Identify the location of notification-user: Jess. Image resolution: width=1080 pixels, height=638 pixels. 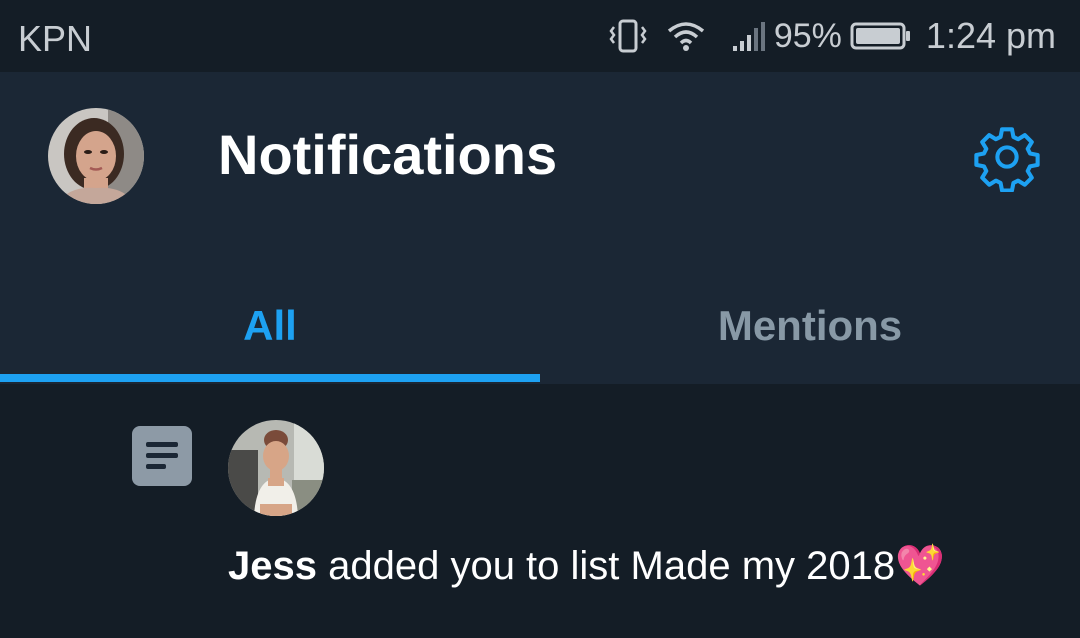
(272, 566).